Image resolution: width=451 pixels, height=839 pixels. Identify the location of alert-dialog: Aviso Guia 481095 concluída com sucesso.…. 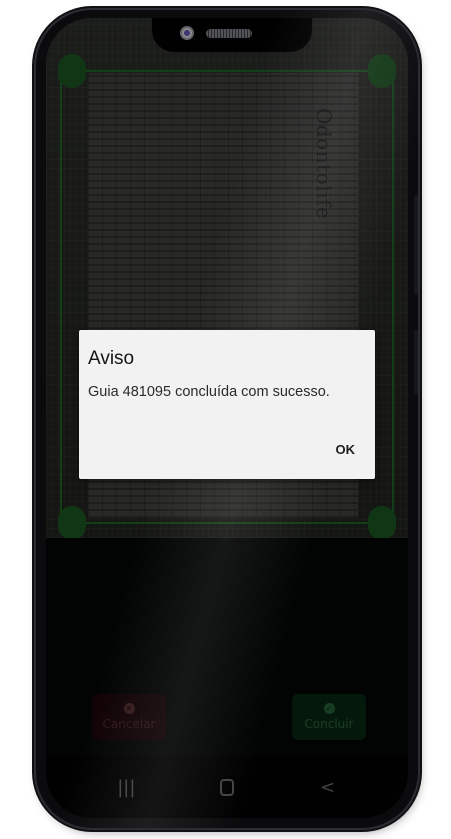
(227, 404).